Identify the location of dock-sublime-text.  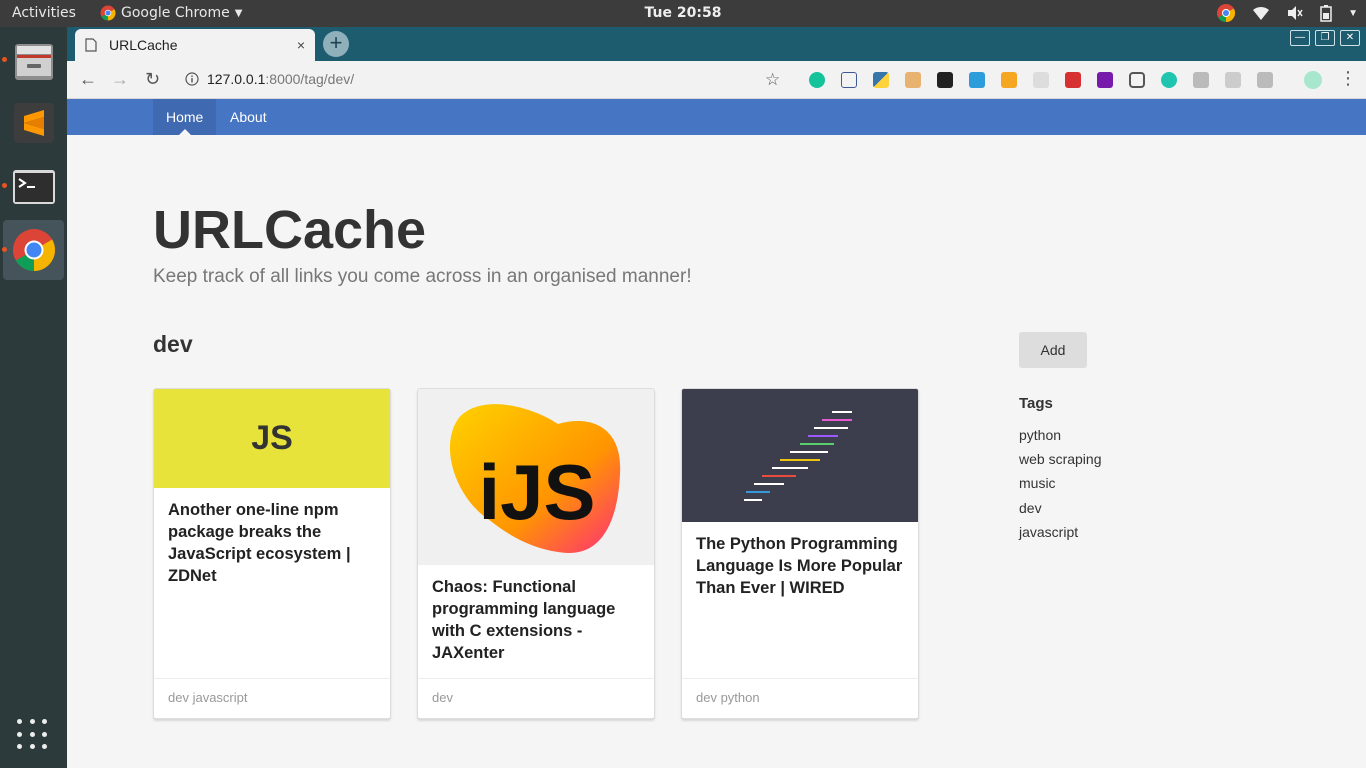
(33, 123).